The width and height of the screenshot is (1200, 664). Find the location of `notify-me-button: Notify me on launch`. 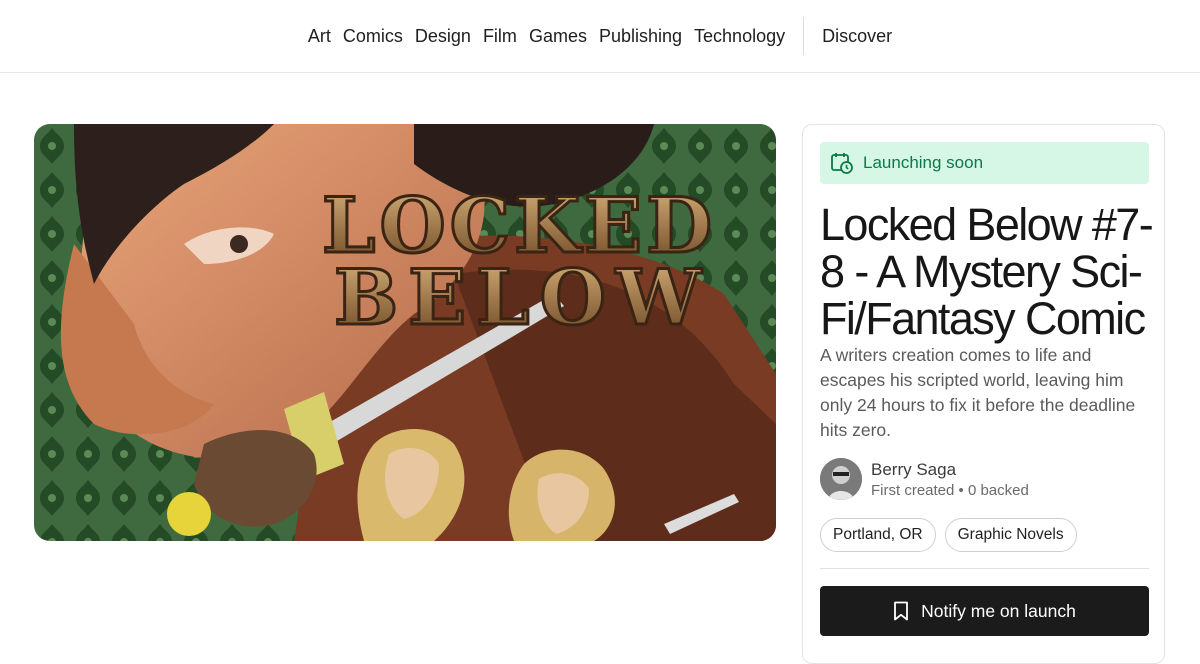

notify-me-button: Notify me on launch is located at coordinates (984, 611).